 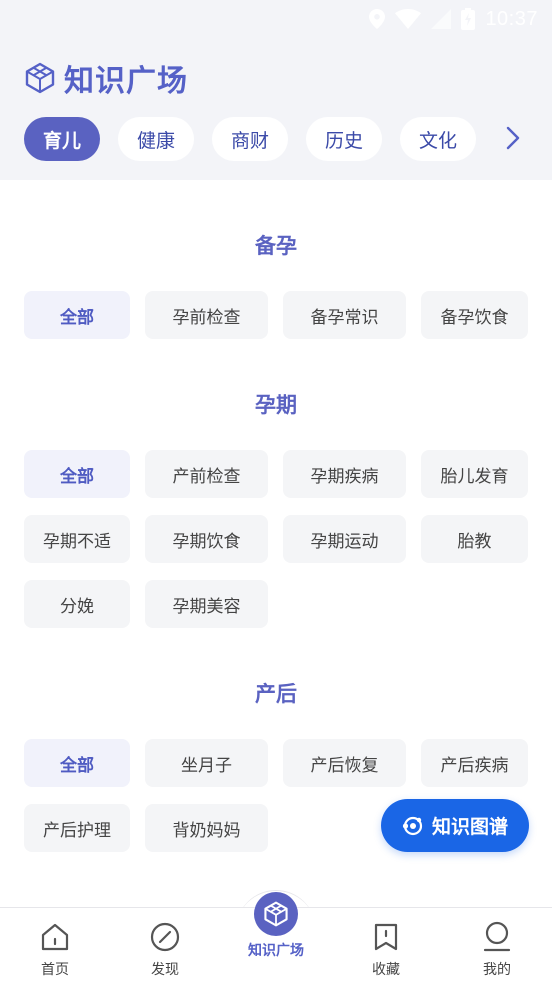 I want to click on page-title-text: 知识广场, so click(x=126, y=81).